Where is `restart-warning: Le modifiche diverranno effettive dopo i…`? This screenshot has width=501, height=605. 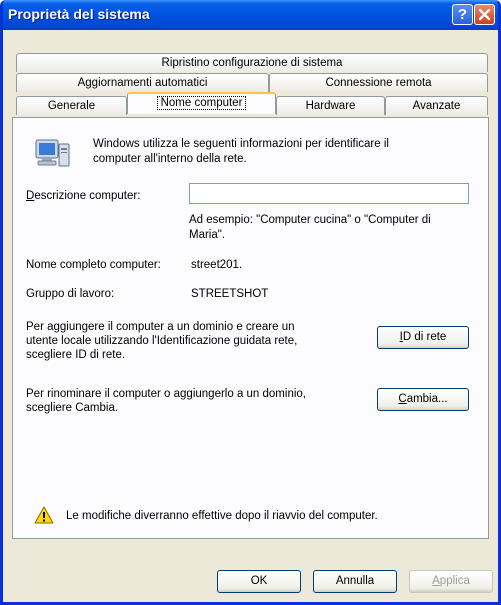
restart-warning: Le modifiche diverranno effettive dopo i… is located at coordinates (222, 516).